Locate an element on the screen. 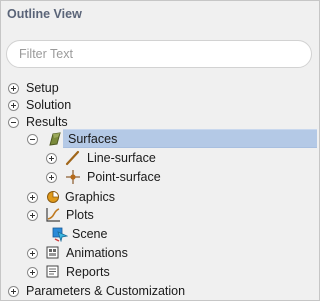 Image resolution: width=320 pixels, height=301 pixels. tree-item-label: Setup is located at coordinates (42, 88).